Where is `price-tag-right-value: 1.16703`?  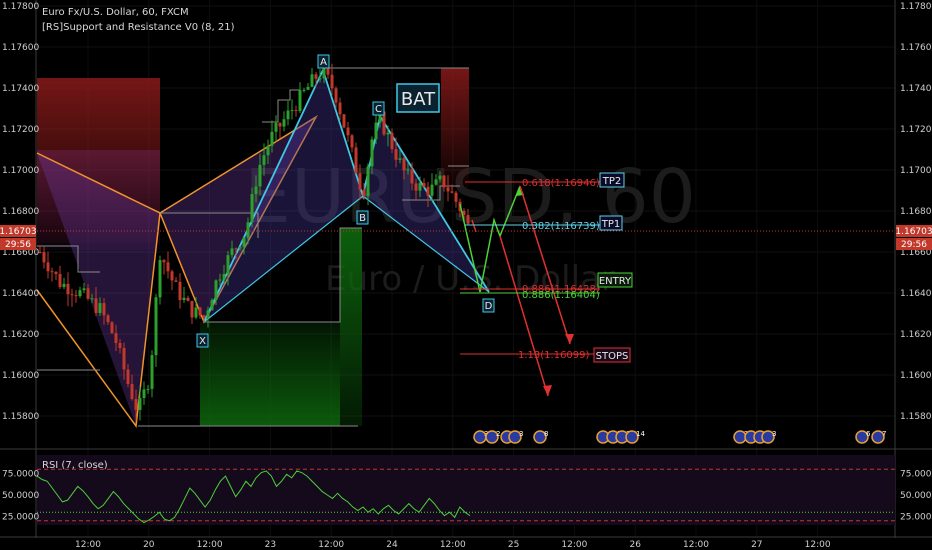
price-tag-right-value: 1.16703 is located at coordinates (913, 232).